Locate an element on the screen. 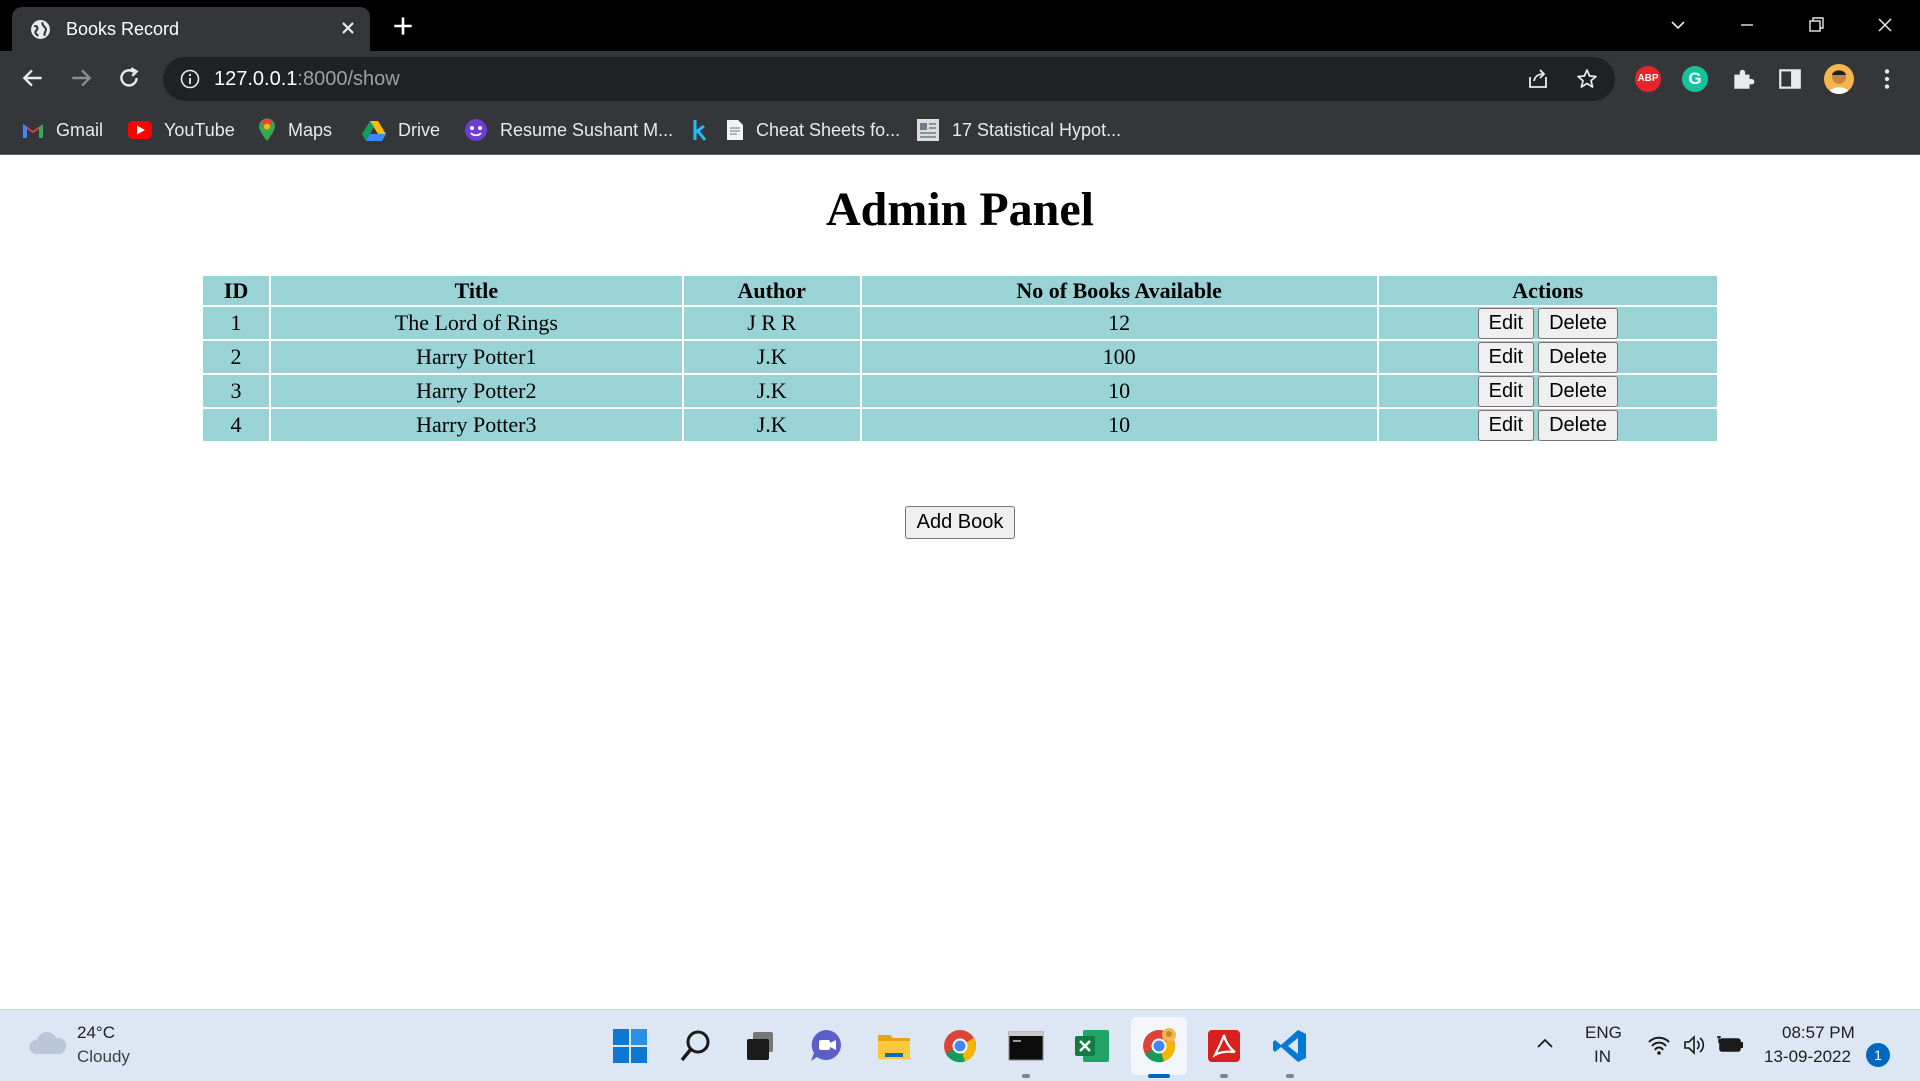  windows-start-icon is located at coordinates (630, 1046).